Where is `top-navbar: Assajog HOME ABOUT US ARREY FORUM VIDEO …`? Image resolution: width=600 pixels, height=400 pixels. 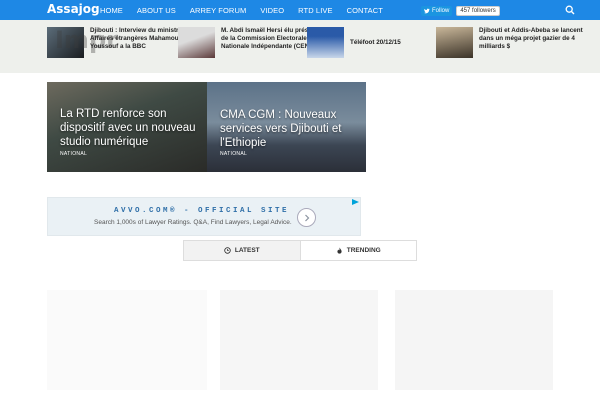
top-navbar: Assajog HOME ABOUT US ARREY FORUM VIDEO … is located at coordinates (300, 10).